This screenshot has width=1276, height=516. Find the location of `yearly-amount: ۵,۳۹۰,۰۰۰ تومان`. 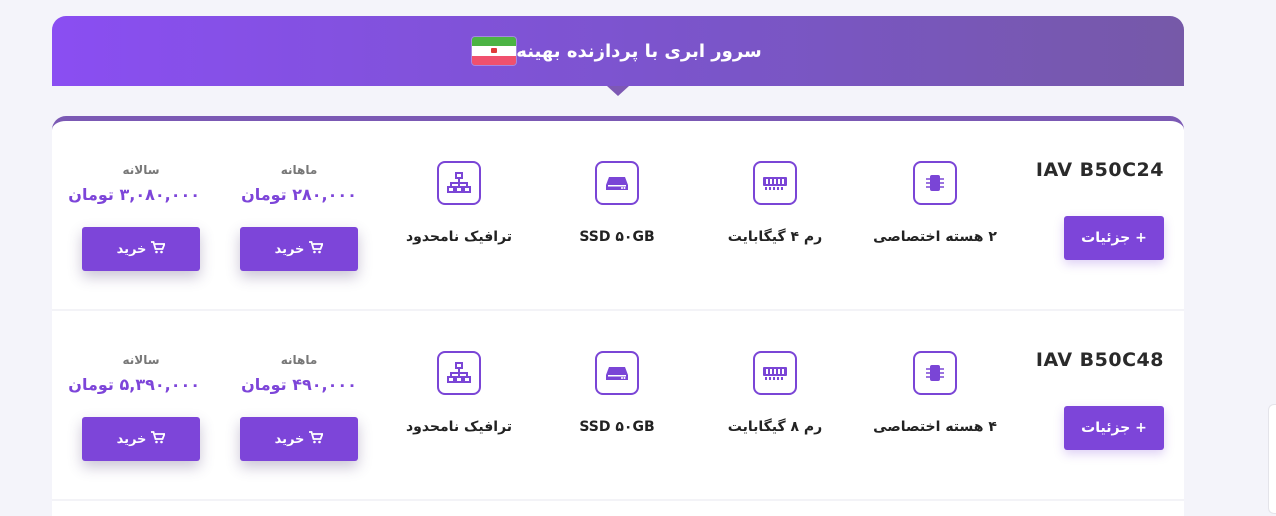

yearly-amount: ۵,۳۹۰,۰۰۰ تومان is located at coordinates (134, 384).